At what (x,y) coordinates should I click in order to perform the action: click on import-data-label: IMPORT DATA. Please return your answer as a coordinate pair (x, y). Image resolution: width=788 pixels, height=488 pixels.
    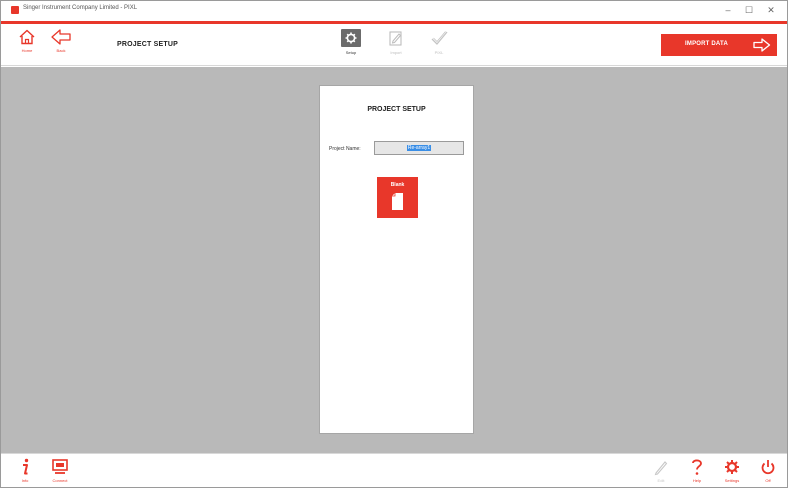
    Looking at the image, I should click on (706, 44).